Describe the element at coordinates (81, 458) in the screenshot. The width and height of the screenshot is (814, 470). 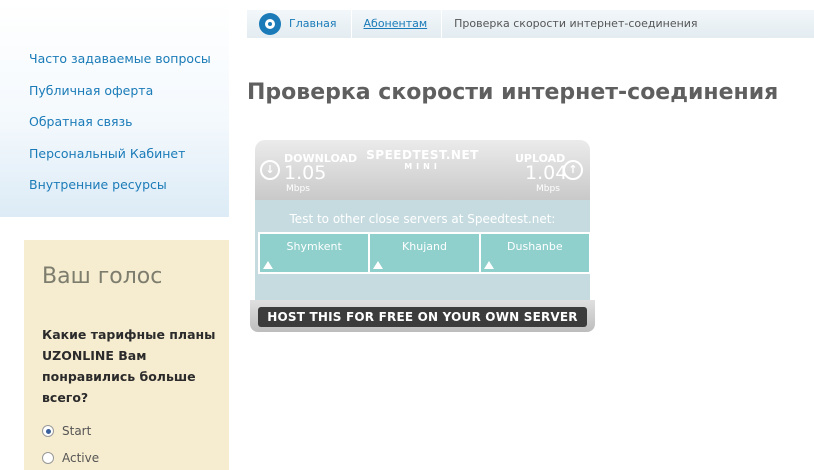
I see `vote-option-label: Active` at that location.